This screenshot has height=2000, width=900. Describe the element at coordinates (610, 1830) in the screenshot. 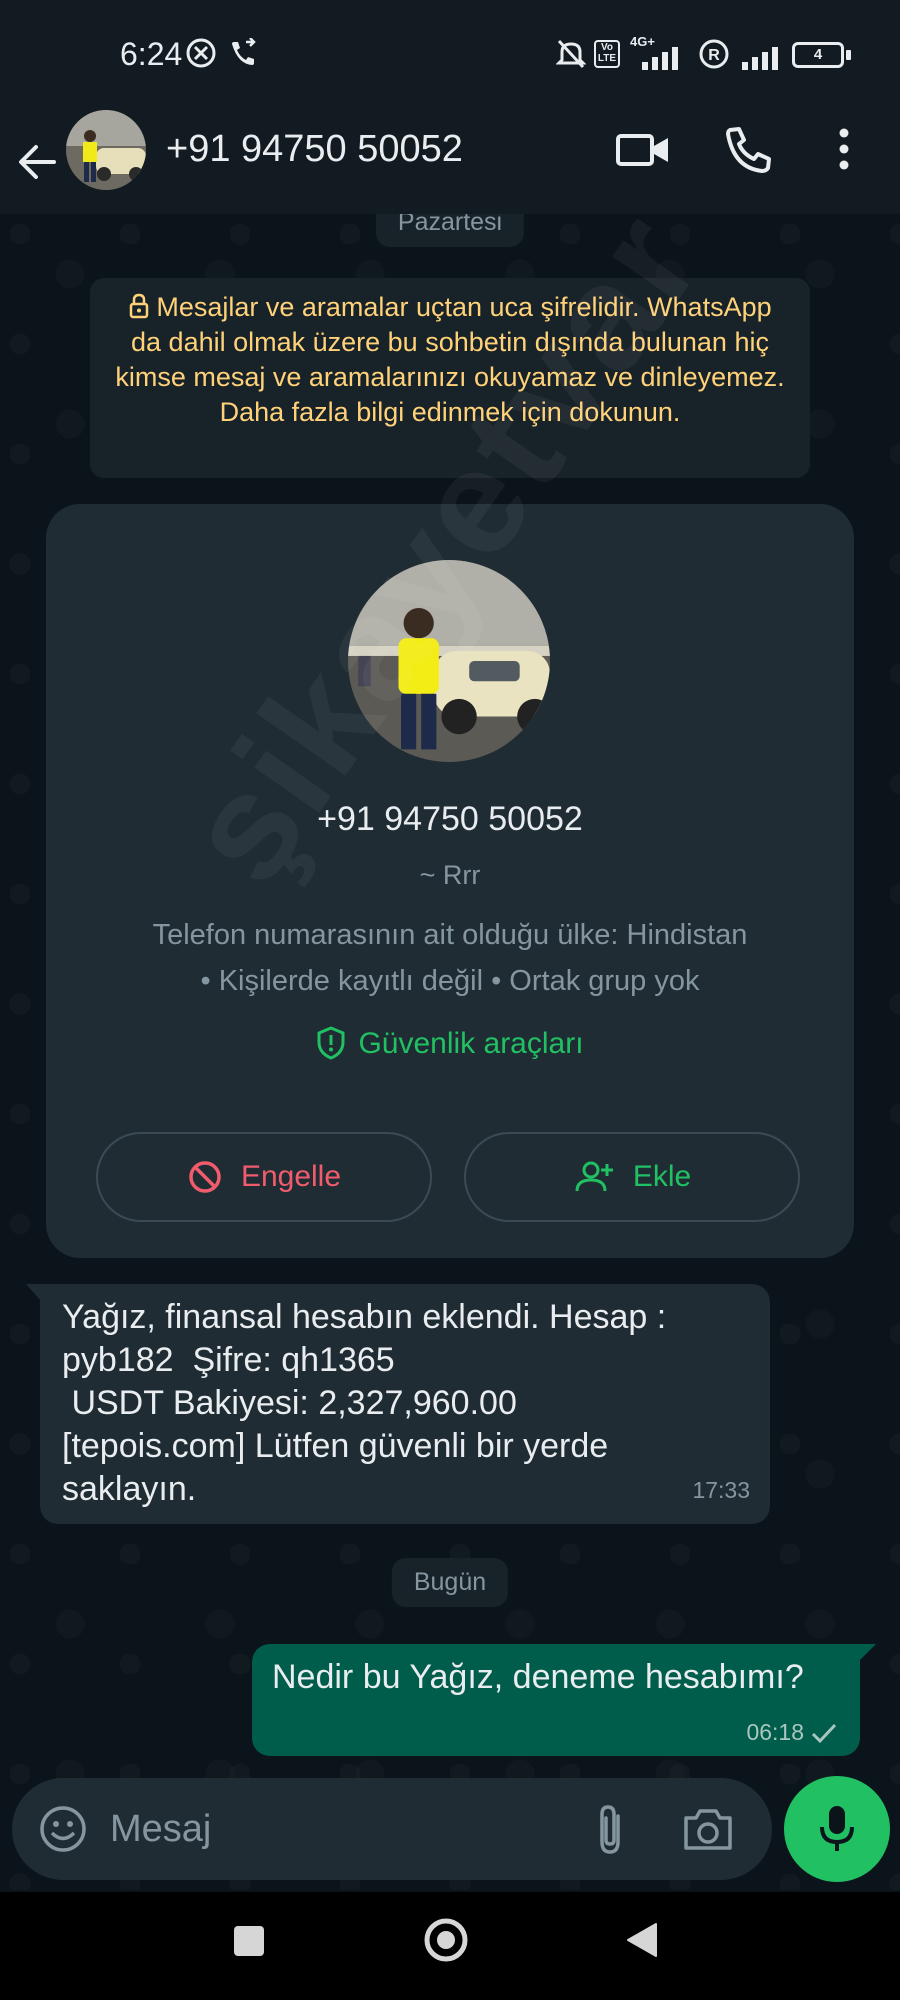

I see `attach-icon` at that location.